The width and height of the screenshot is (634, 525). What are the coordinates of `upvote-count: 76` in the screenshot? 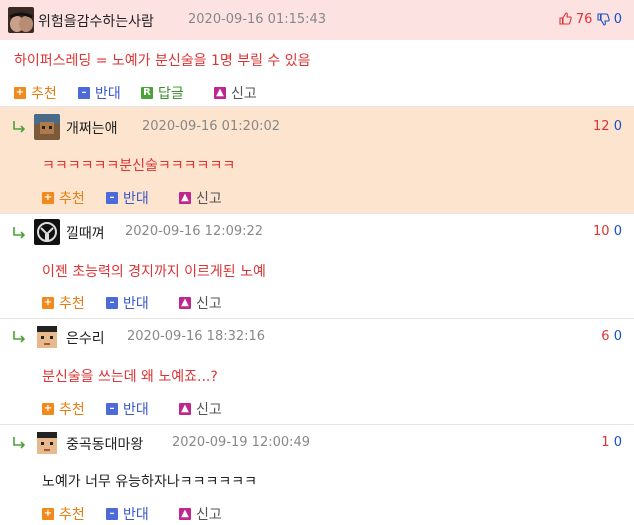 It's located at (584, 19).